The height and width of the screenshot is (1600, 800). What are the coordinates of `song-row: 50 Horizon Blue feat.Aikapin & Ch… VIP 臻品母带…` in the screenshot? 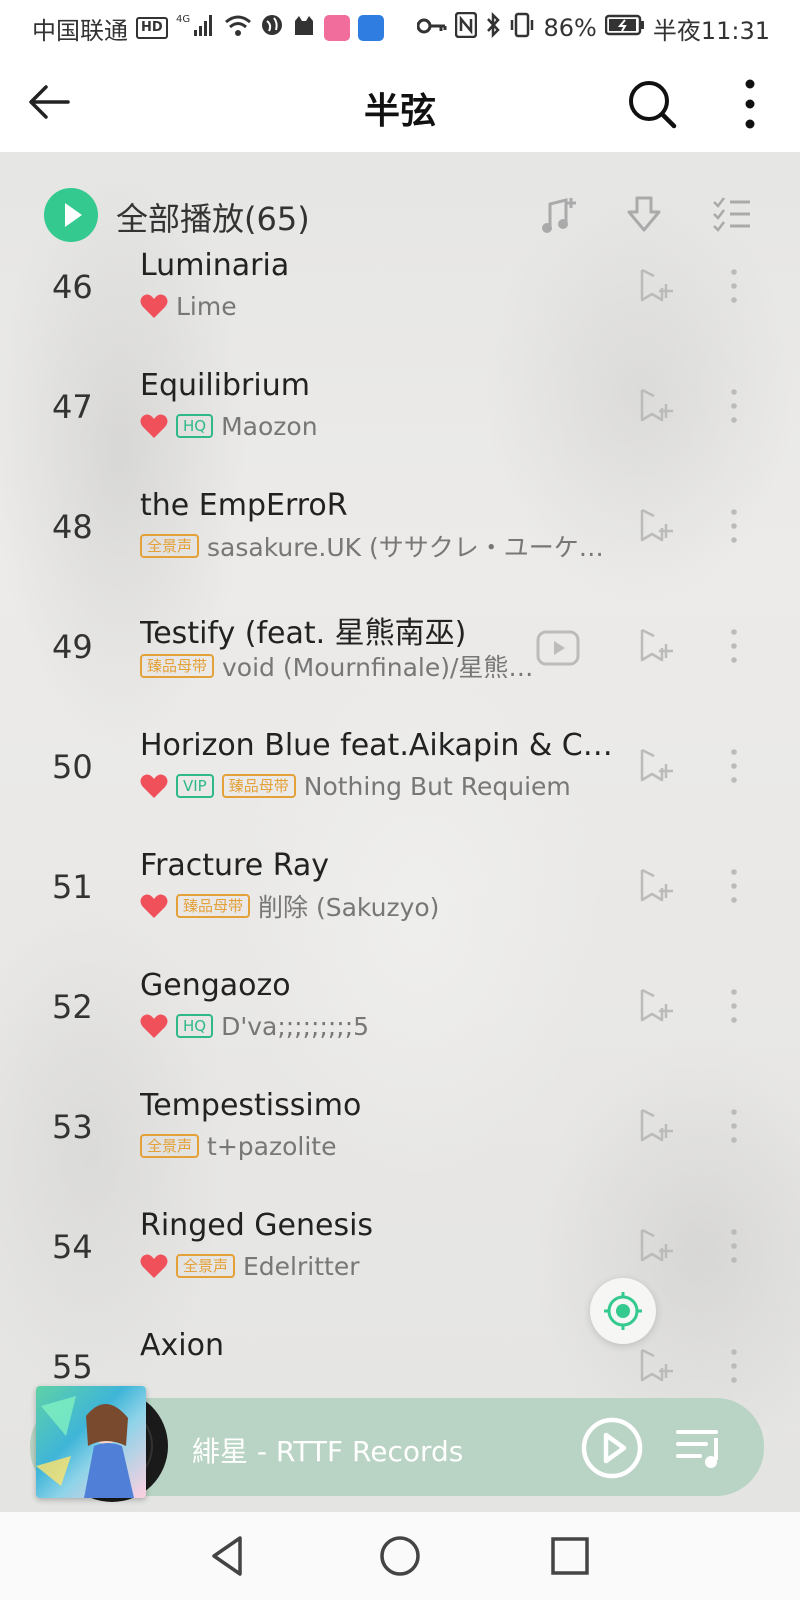 It's located at (400, 784).